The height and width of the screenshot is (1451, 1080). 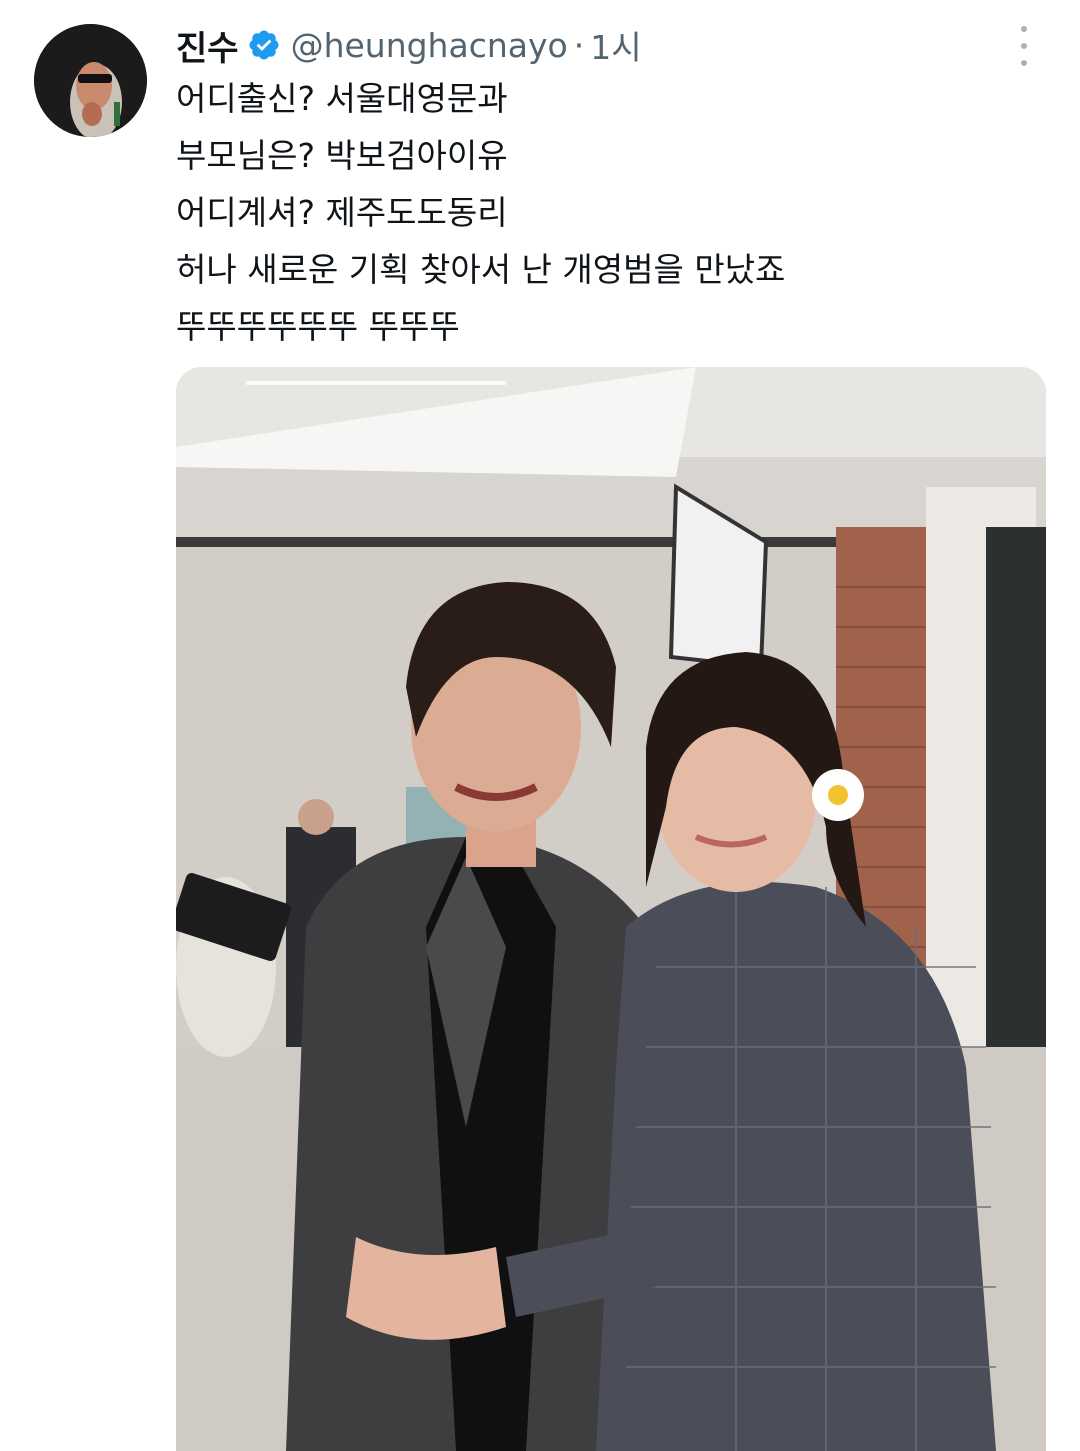 I want to click on author-handle: @heunghacnayo, so click(x=429, y=45).